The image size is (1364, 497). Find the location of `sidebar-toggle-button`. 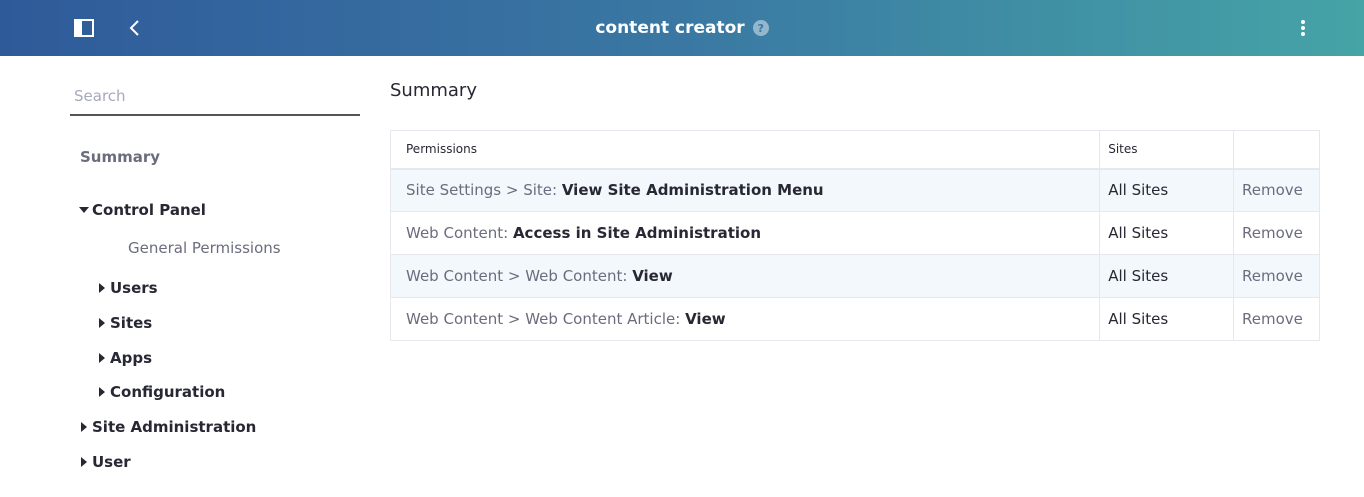

sidebar-toggle-button is located at coordinates (84, 28).